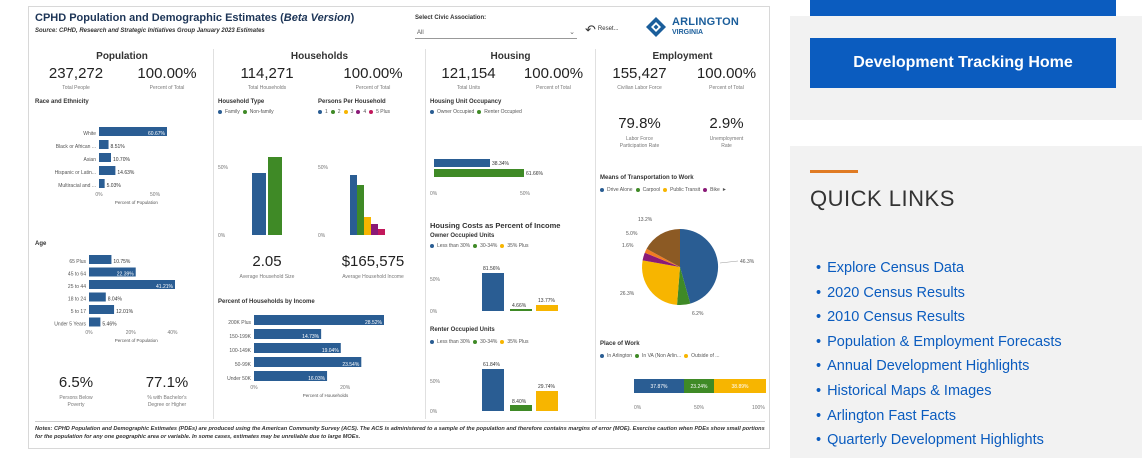  Describe the element at coordinates (519, 306) in the screenshot. I see `svg-text: 4.66%` at that location.